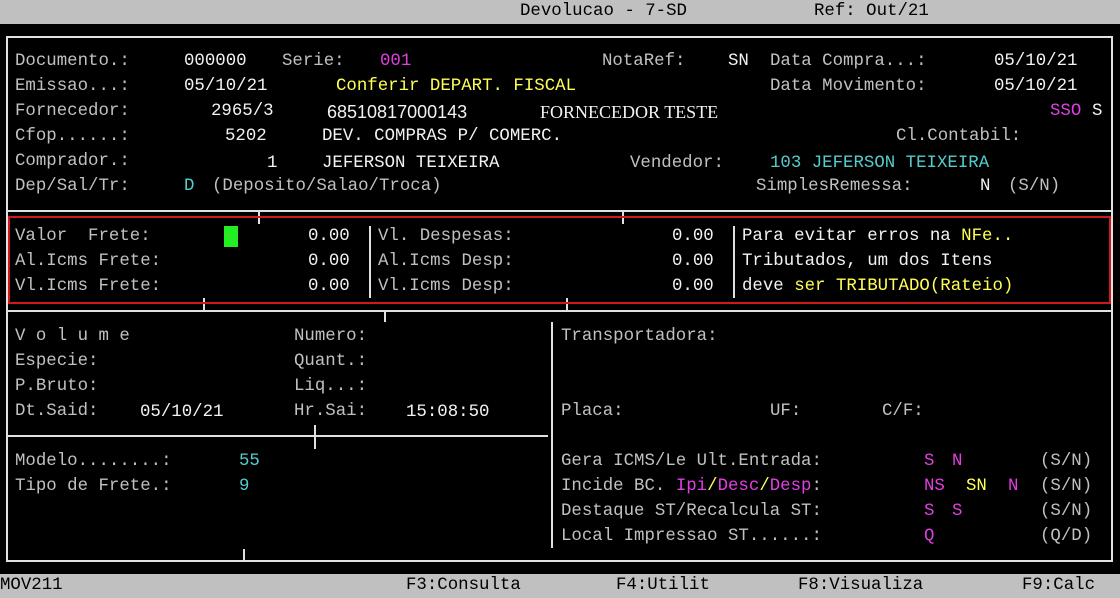  Describe the element at coordinates (331, 386) in the screenshot. I see `liq-label: Liq...:` at that location.